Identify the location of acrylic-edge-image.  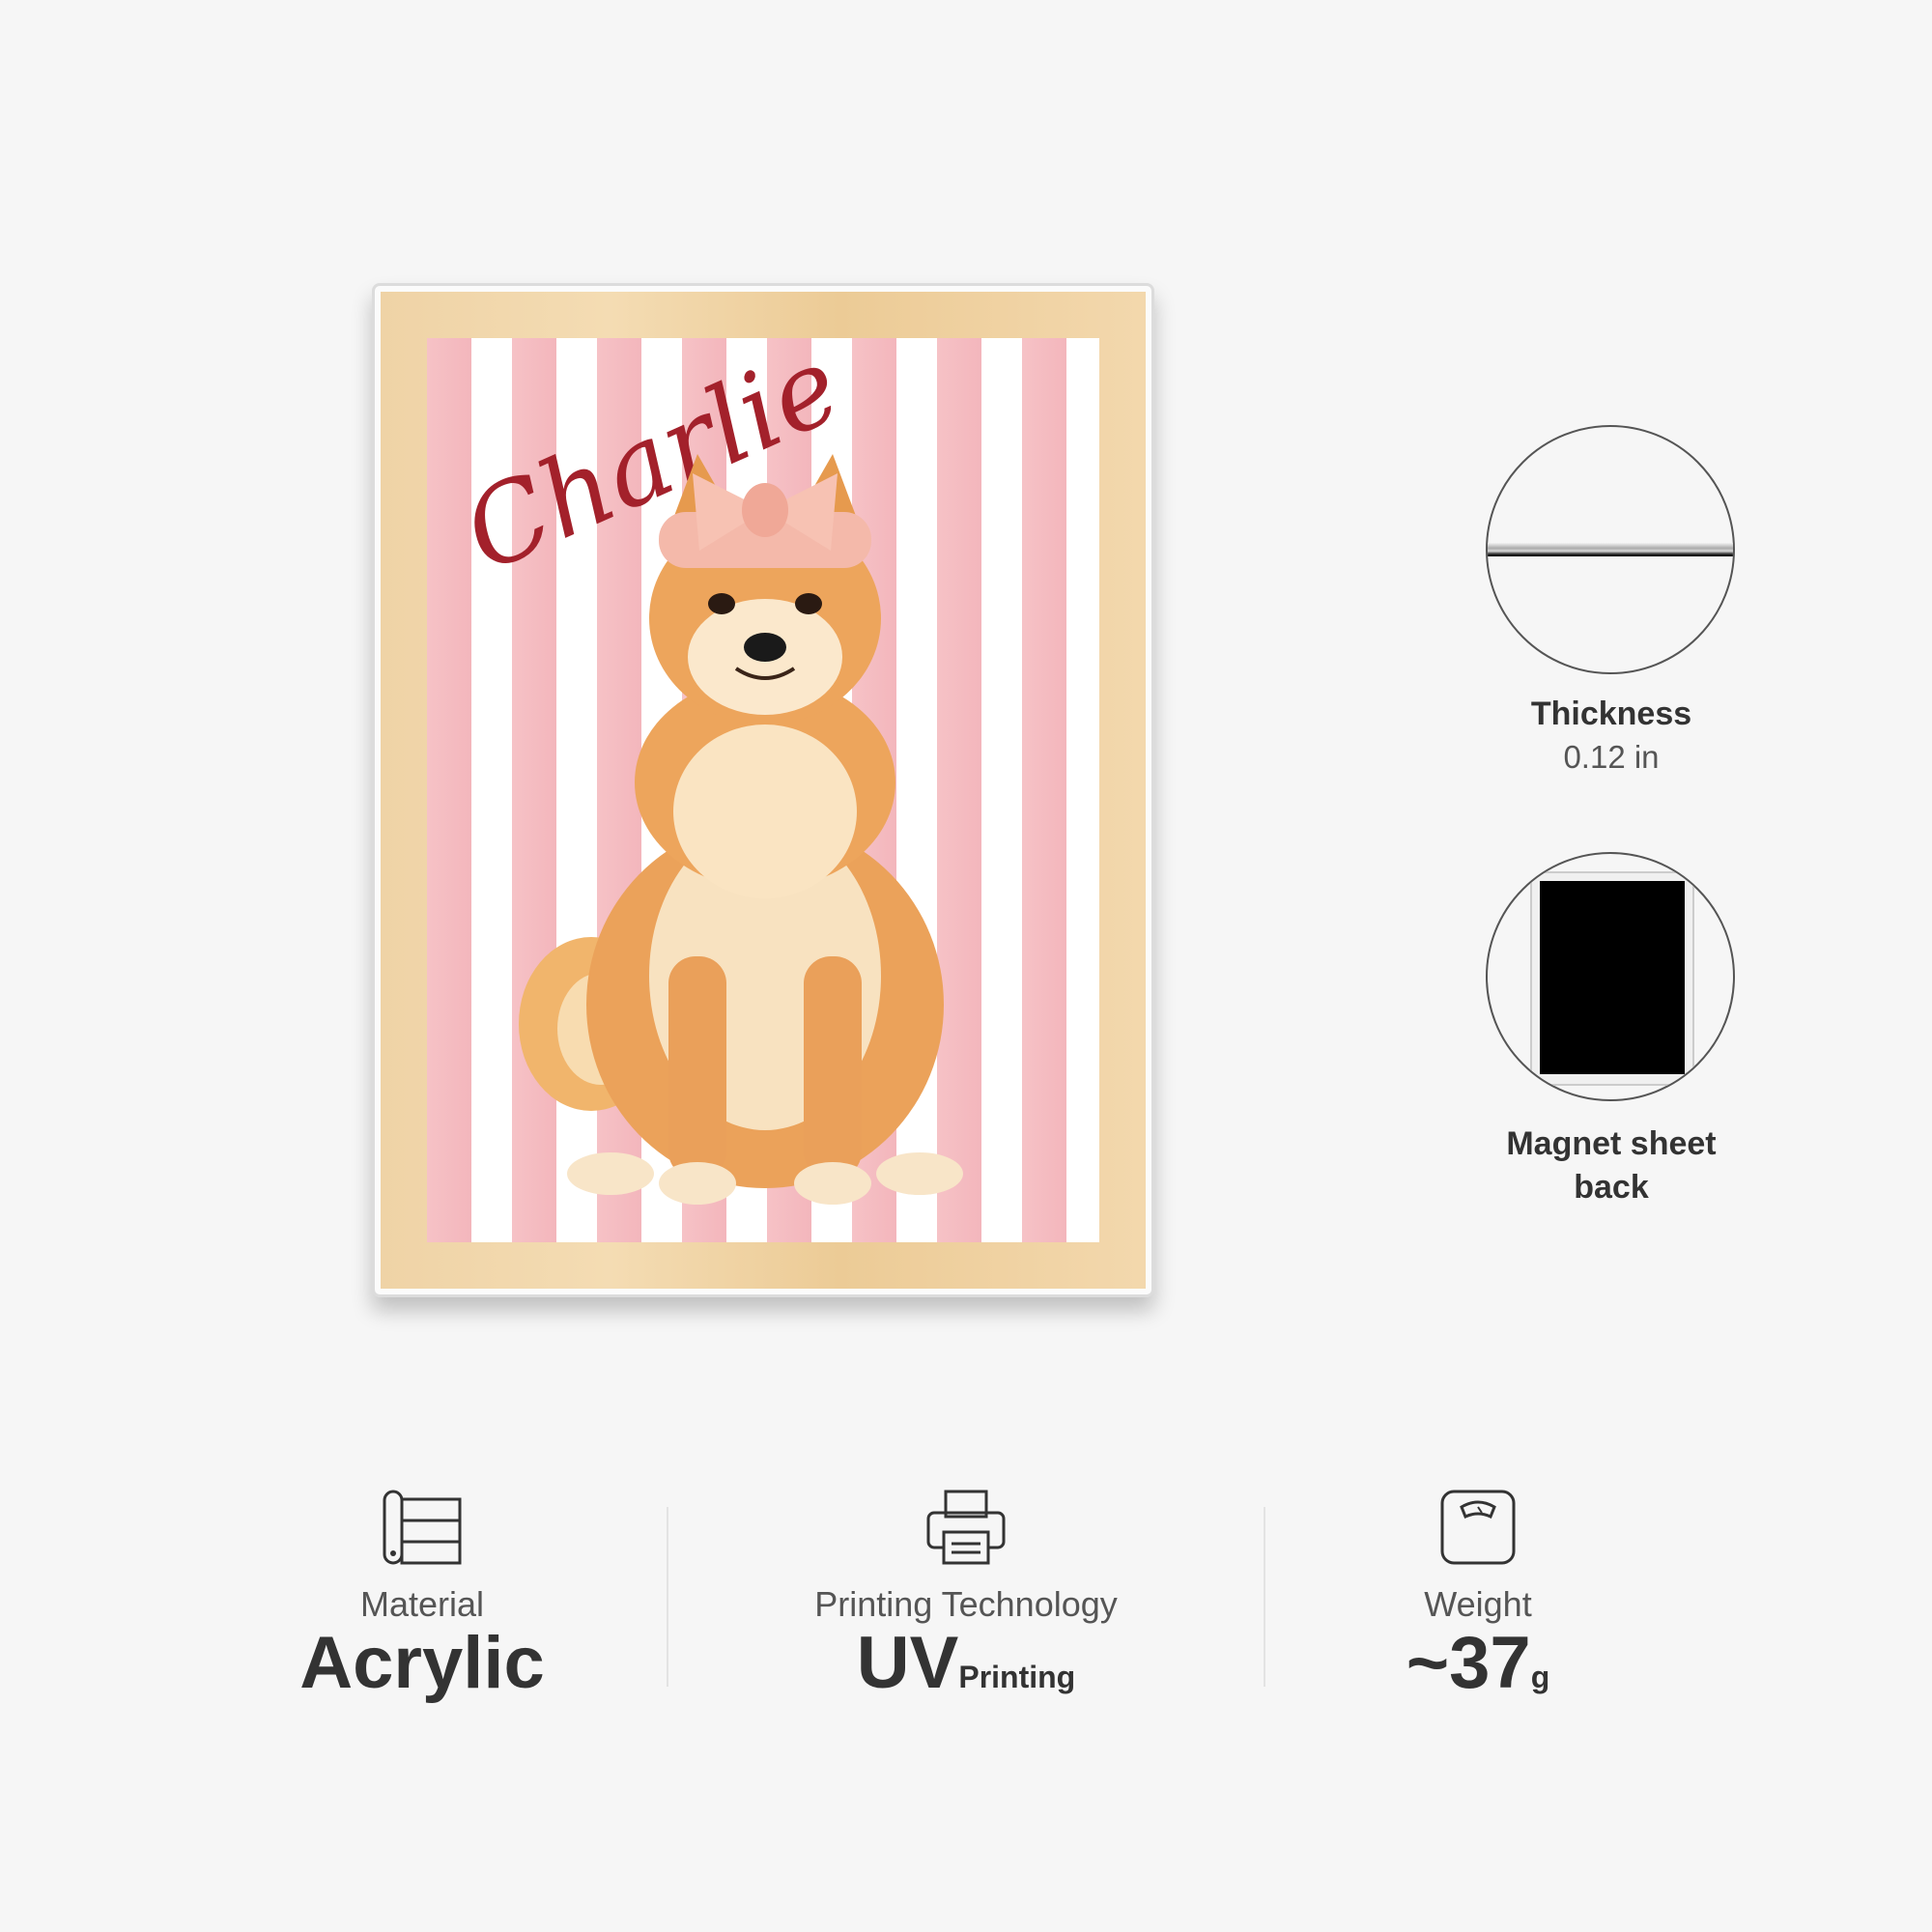
(1610, 549).